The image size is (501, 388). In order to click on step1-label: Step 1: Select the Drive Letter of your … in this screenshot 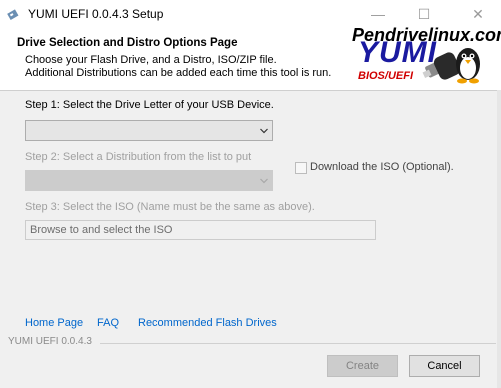, I will do `click(149, 105)`.